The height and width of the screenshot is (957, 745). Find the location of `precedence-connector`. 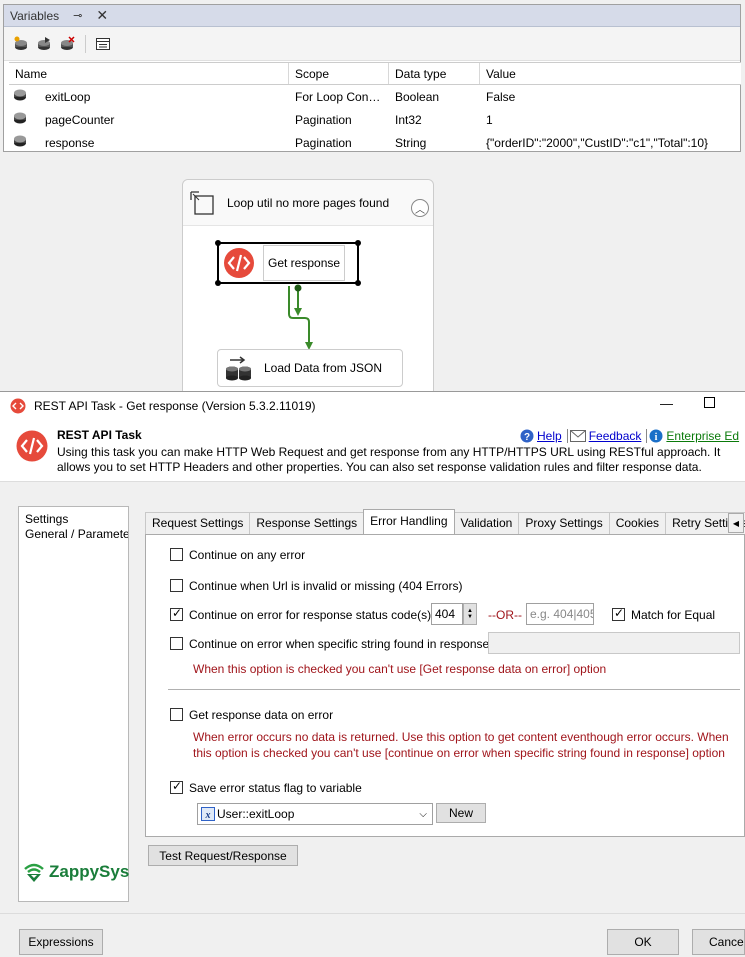

precedence-connector is located at coordinates (300, 318).